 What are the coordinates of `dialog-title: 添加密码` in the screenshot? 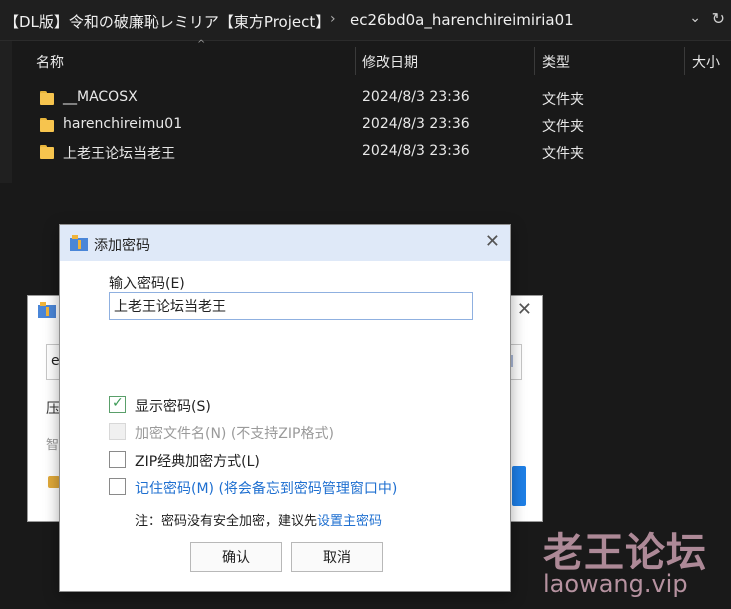 It's located at (122, 246).